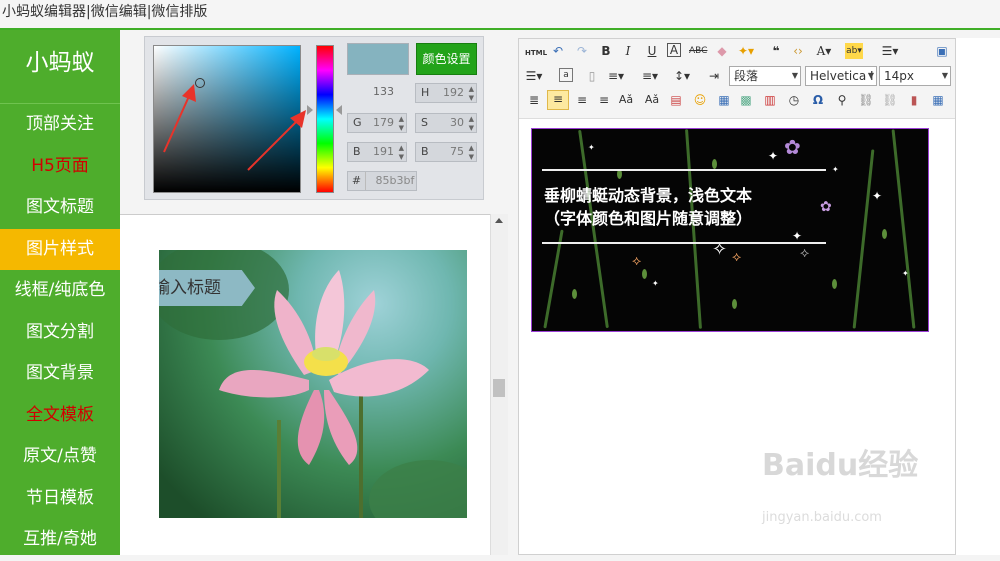 The image size is (1000, 561). I want to click on hex-field: # 85b3bf, so click(382, 181).